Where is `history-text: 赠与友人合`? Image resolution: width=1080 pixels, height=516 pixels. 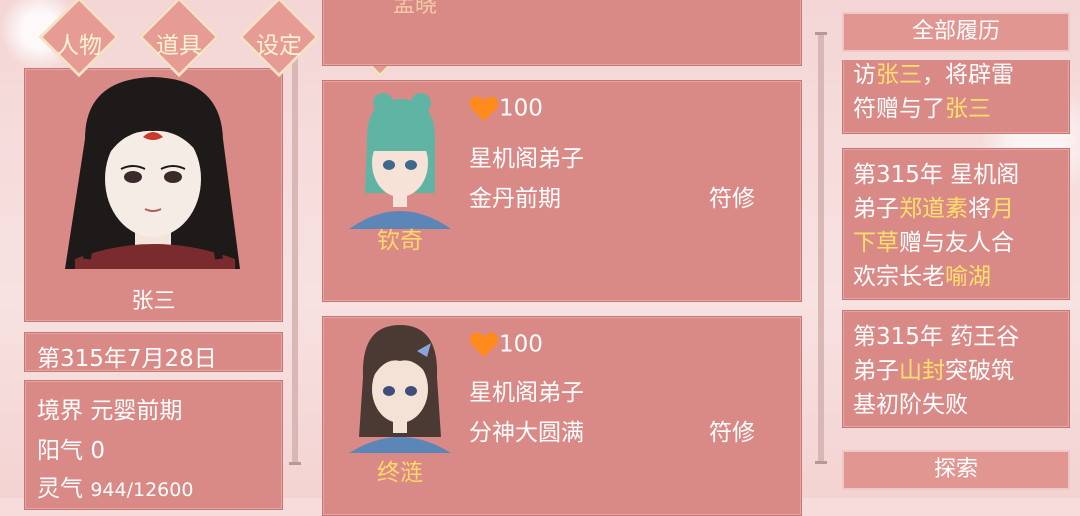
history-text: 赠与友人合 is located at coordinates (956, 243).